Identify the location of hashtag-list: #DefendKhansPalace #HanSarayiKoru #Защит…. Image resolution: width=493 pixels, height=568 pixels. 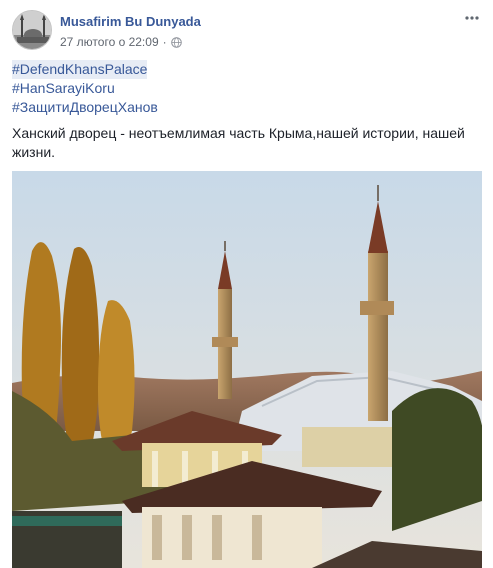
(85, 88).